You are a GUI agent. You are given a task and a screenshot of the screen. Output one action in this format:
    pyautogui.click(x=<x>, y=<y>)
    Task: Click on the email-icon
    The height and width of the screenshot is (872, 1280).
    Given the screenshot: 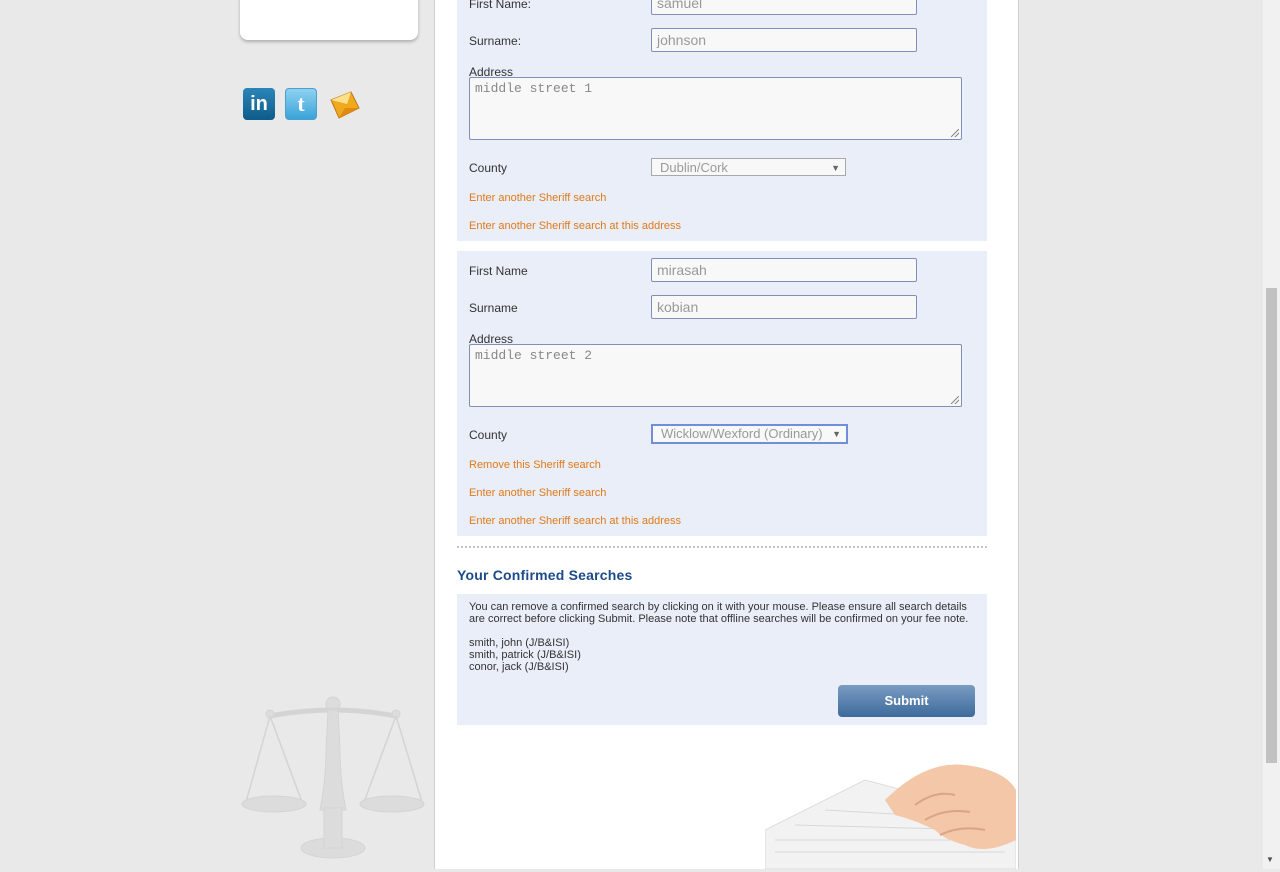 What is the action you would take?
    pyautogui.click(x=343, y=104)
    